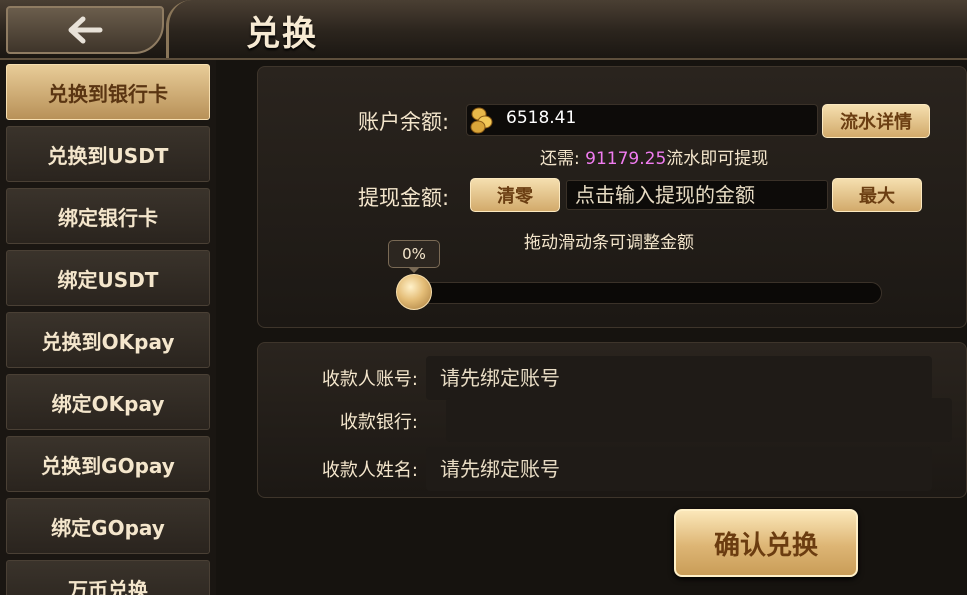 The width and height of the screenshot is (967, 595). I want to click on amount-label: 提现金额:, so click(404, 198).